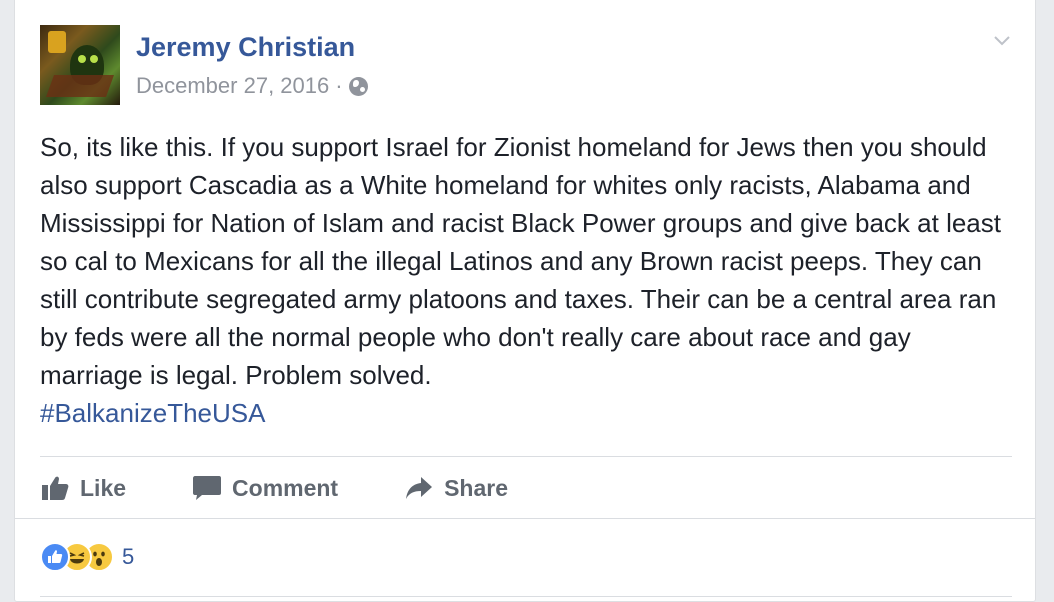 Image resolution: width=1054 pixels, height=602 pixels. Describe the element at coordinates (128, 557) in the screenshot. I see `reaction-count: 5` at that location.